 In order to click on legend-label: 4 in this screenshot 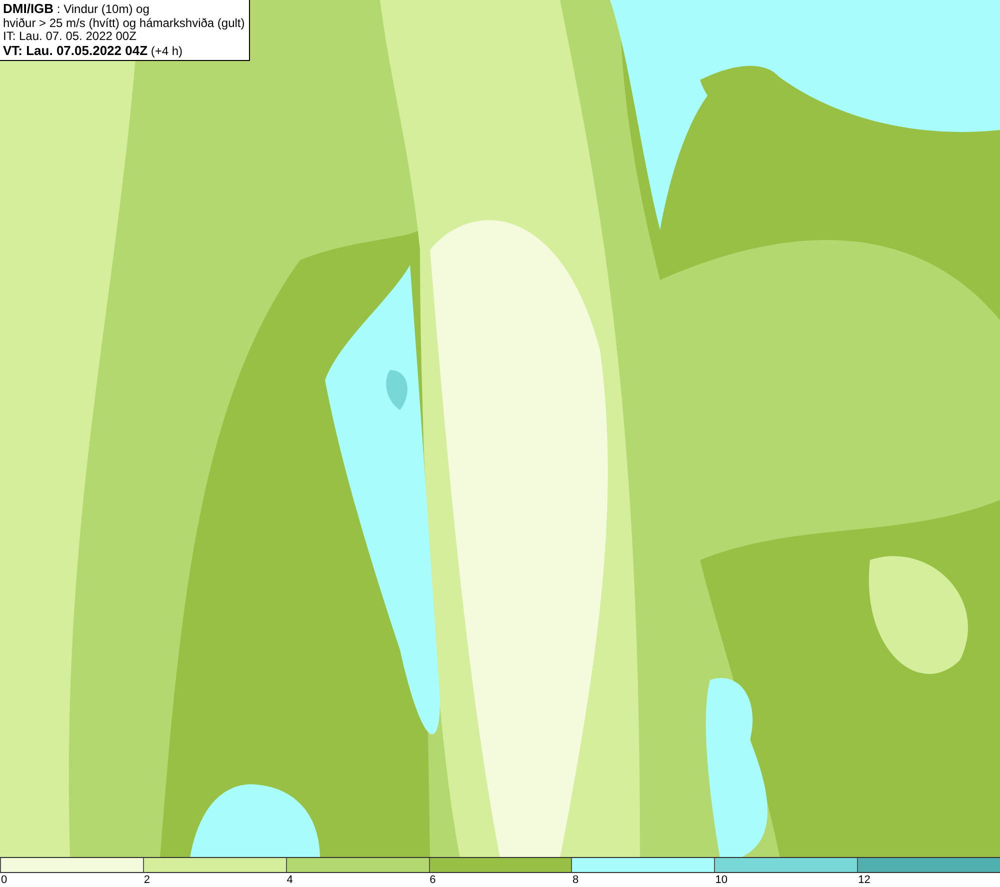, I will do `click(290, 880)`.